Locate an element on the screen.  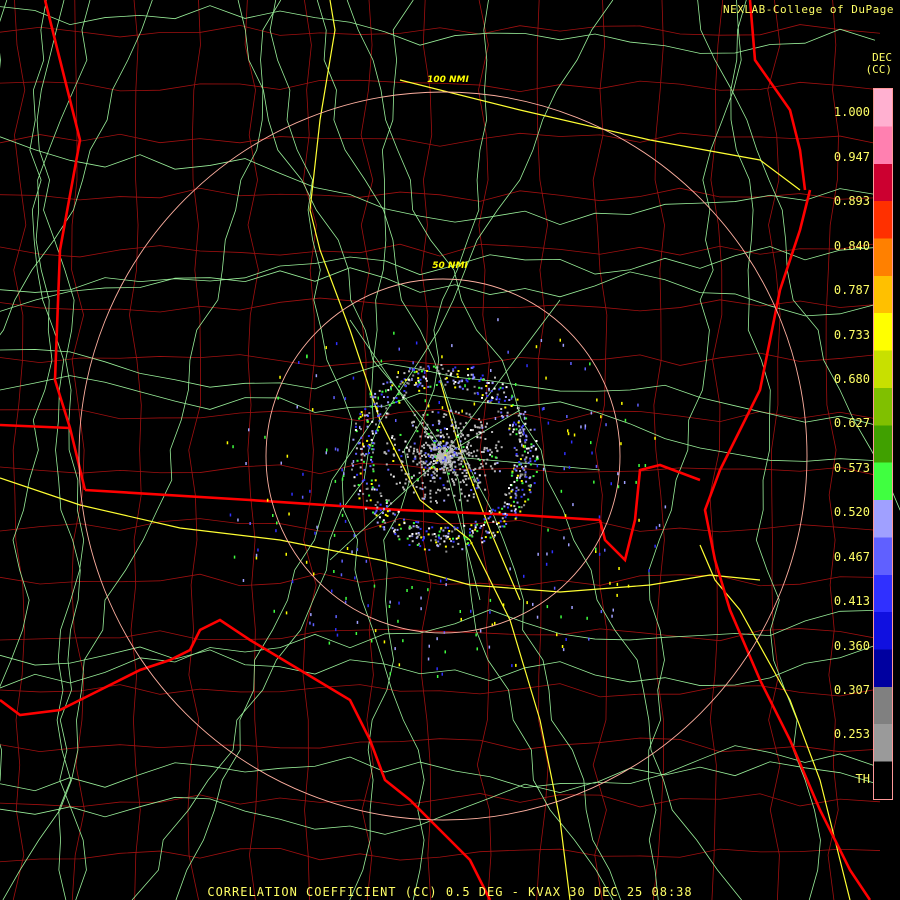
legend-label: 0.573 is located at coordinates (851, 468).